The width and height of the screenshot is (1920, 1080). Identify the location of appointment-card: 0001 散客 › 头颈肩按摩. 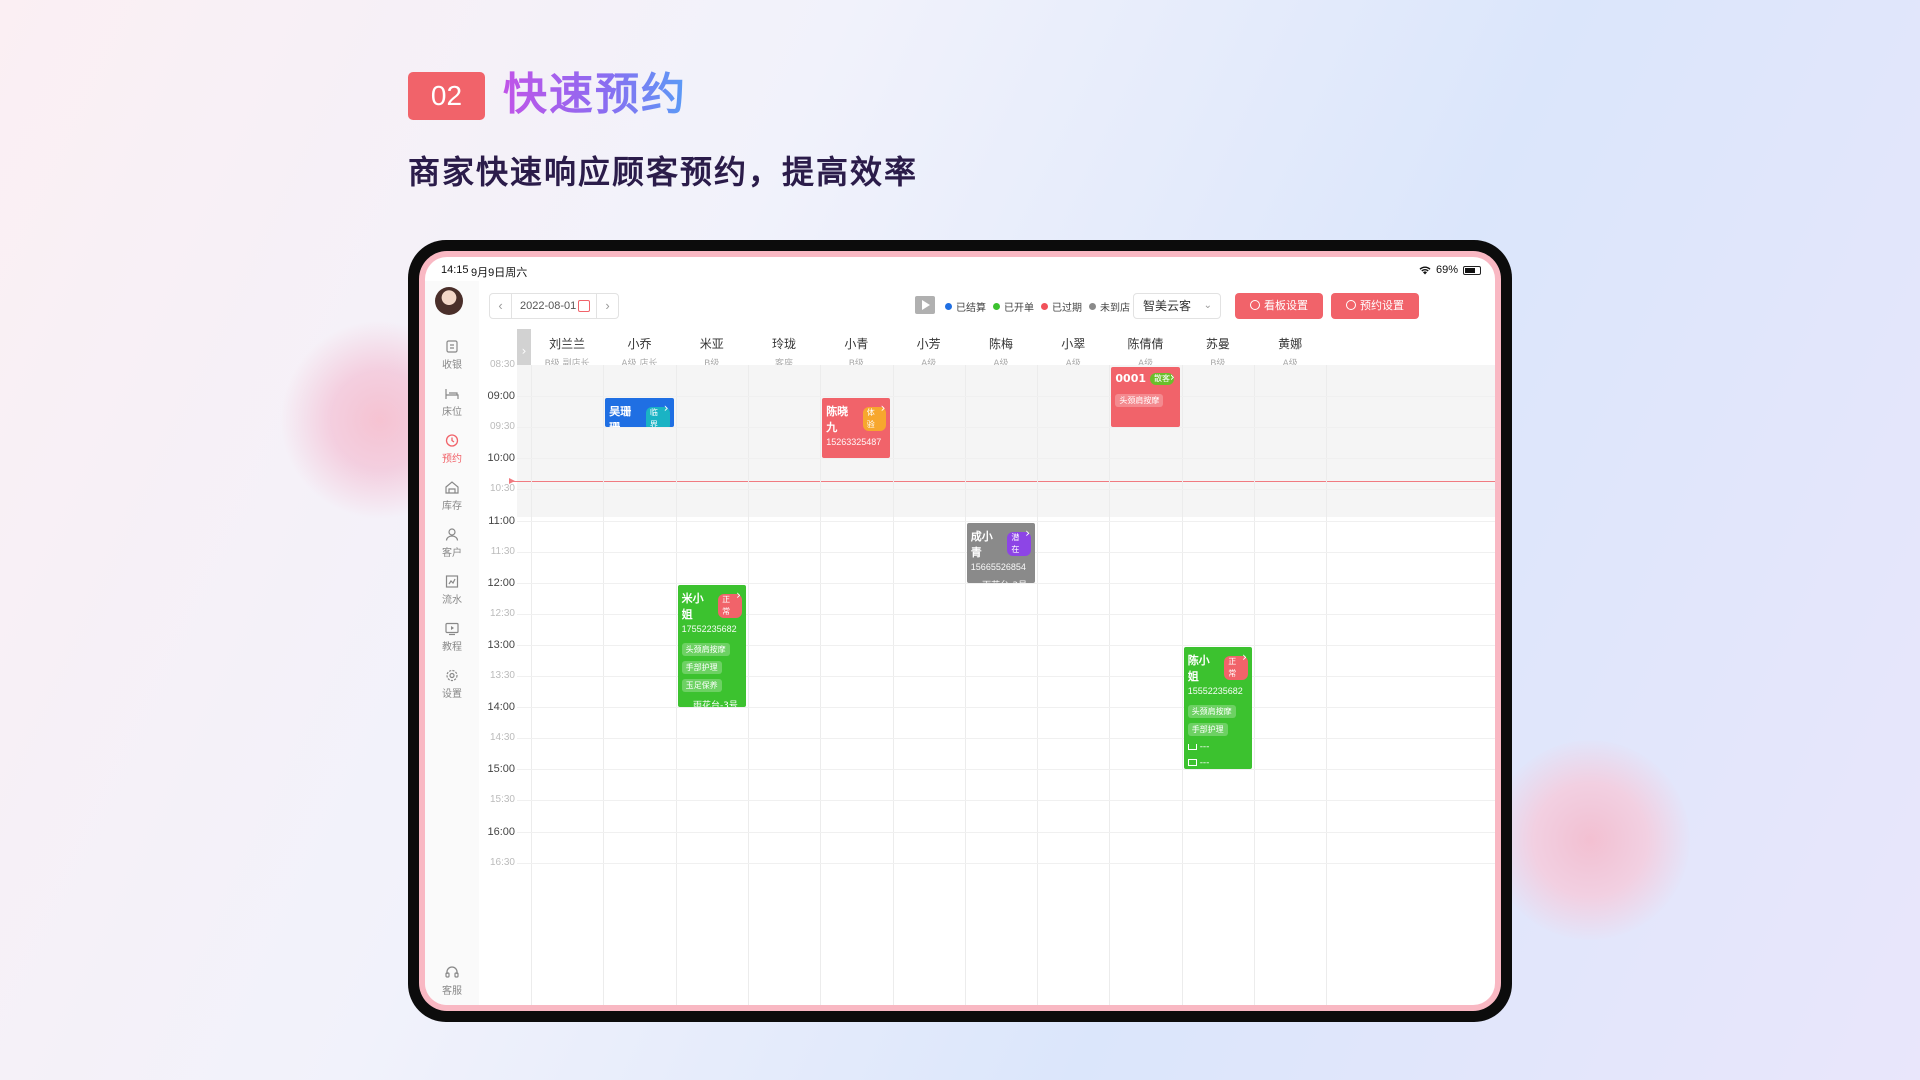
(1145, 397).